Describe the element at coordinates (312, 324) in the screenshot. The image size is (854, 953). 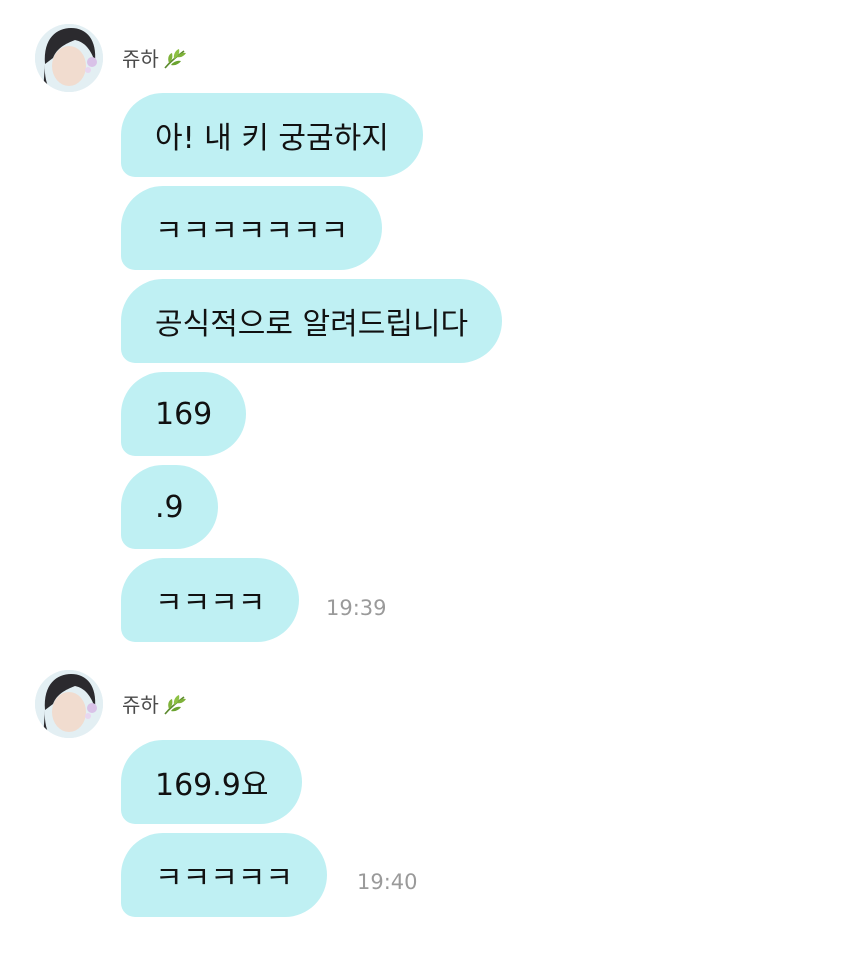
I see `message-text: 공식적으로 알려드립니다` at that location.